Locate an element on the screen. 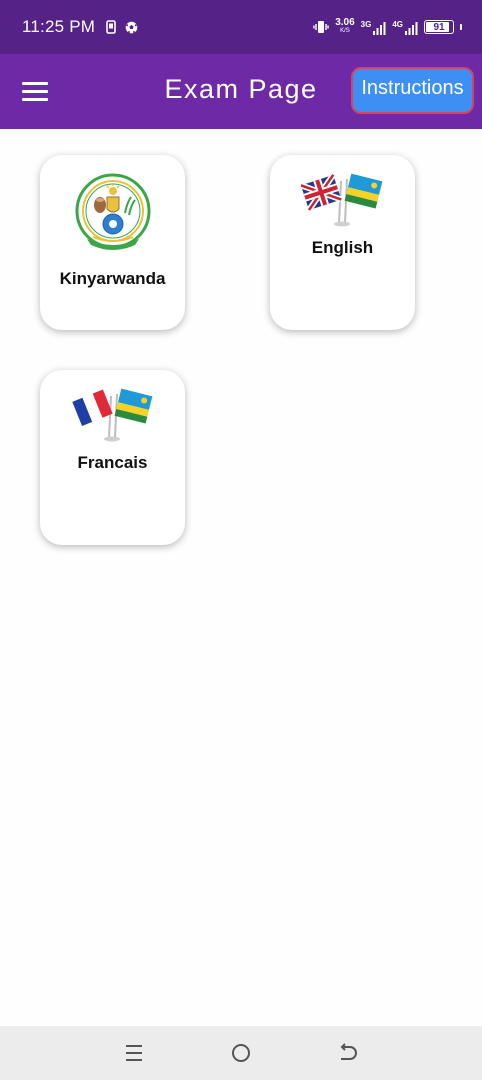 The image size is (482, 1080). language-label-kinyarwanda: Kinyarwanda is located at coordinates (112, 278).